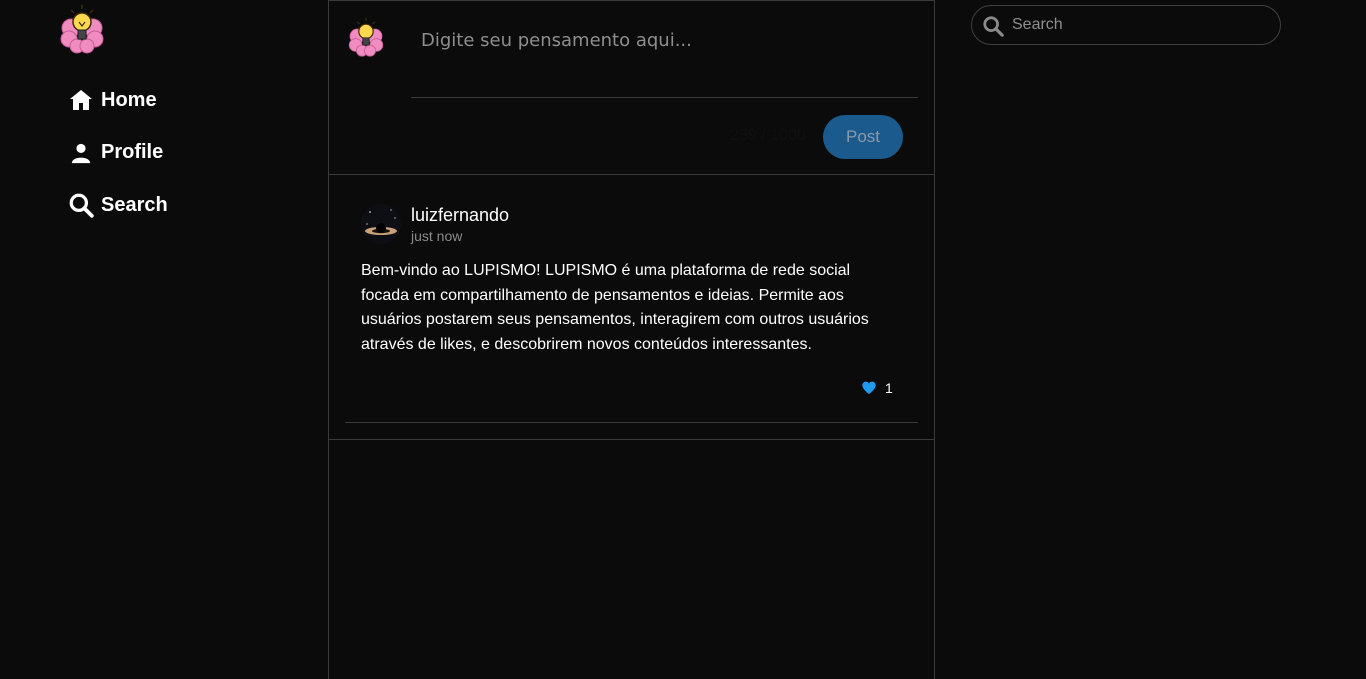  I want to click on post-timestamp: just now, so click(437, 236).